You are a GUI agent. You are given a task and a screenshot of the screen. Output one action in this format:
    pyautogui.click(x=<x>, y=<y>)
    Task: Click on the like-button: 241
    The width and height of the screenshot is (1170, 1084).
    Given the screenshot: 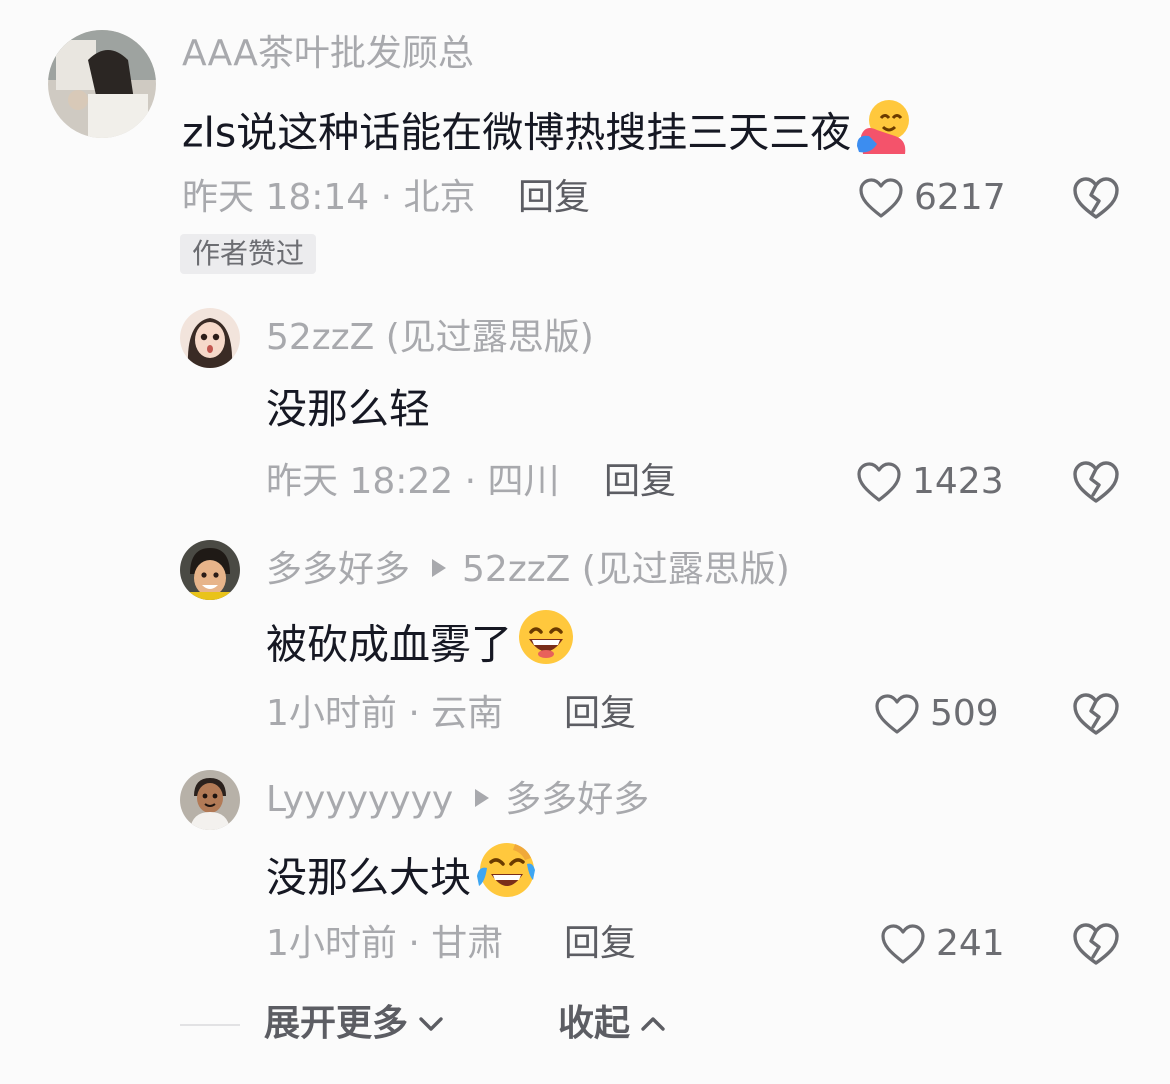 What is the action you would take?
    pyautogui.click(x=942, y=944)
    